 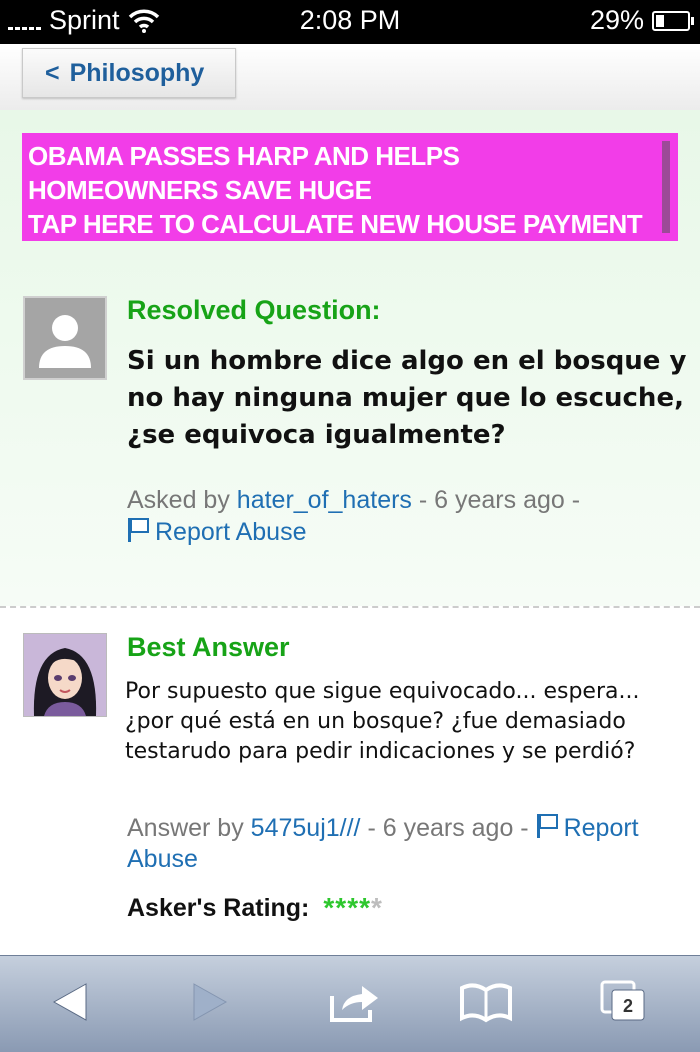 What do you see at coordinates (350, 22) in the screenshot?
I see `status-bar: Sprint 2:08 PM 29%` at bounding box center [350, 22].